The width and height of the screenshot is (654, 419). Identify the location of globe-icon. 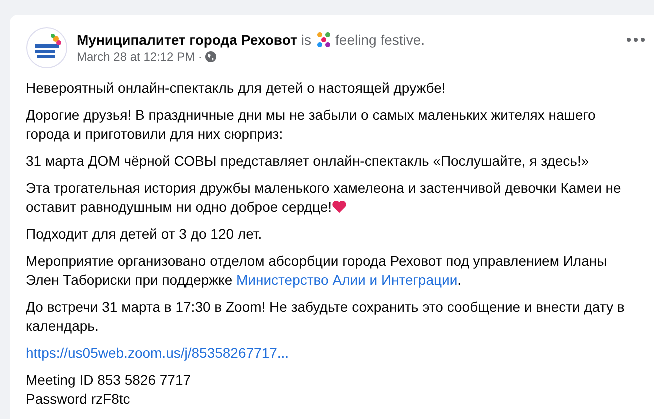
(211, 57).